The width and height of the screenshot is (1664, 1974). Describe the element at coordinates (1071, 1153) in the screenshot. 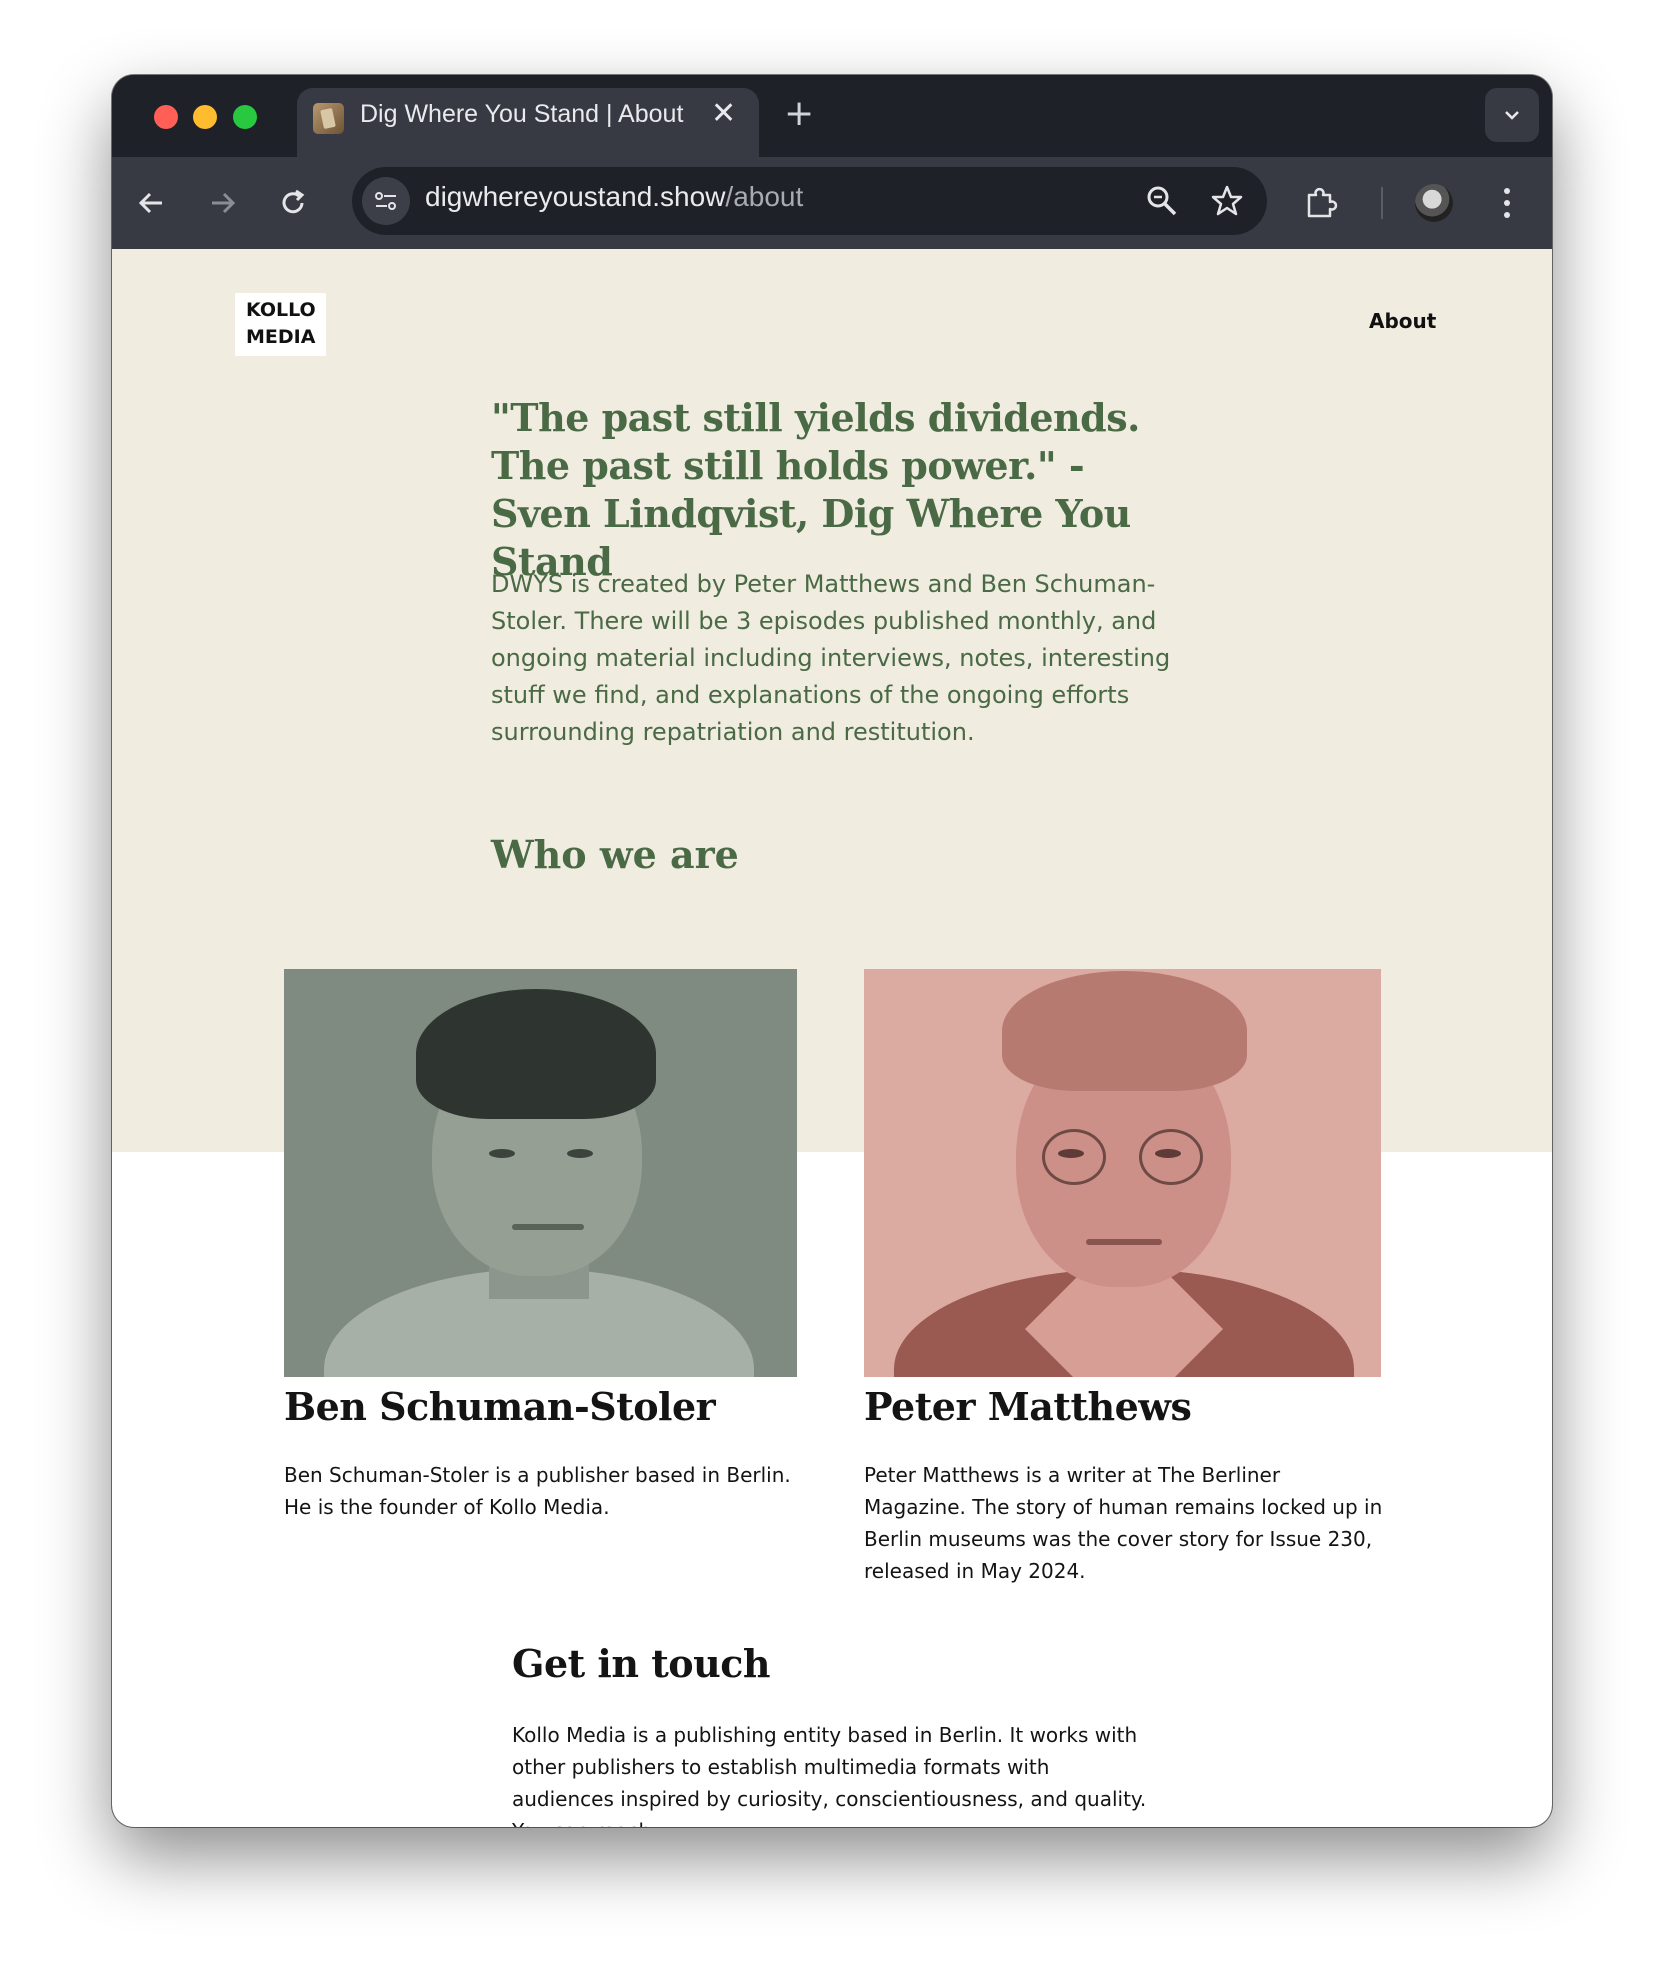

I see `peter-left-eye` at that location.